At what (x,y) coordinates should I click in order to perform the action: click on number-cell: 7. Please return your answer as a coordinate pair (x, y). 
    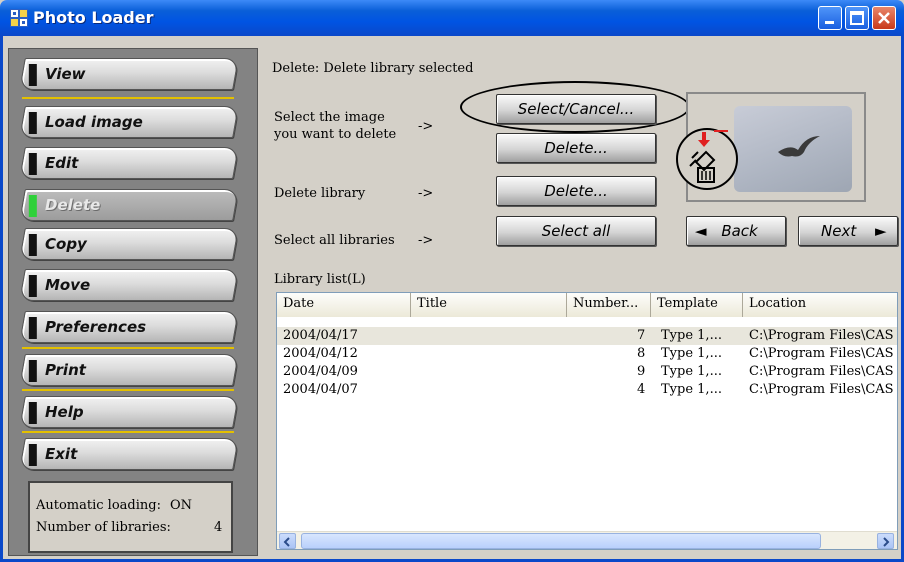
    Looking at the image, I should click on (641, 335).